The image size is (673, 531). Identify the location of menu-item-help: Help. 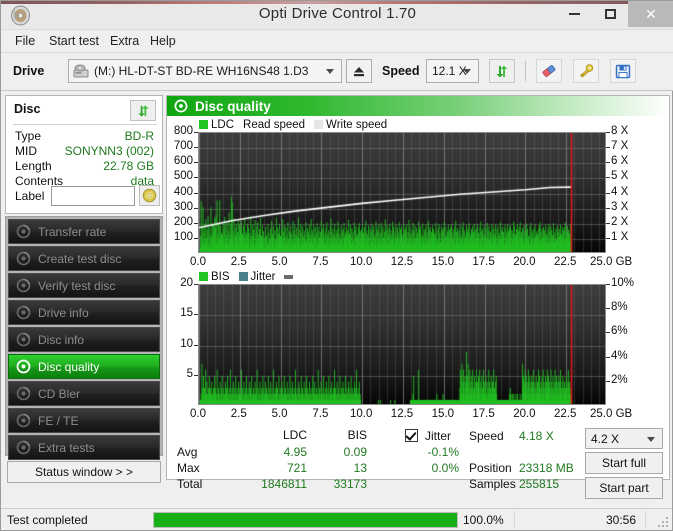
(163, 41).